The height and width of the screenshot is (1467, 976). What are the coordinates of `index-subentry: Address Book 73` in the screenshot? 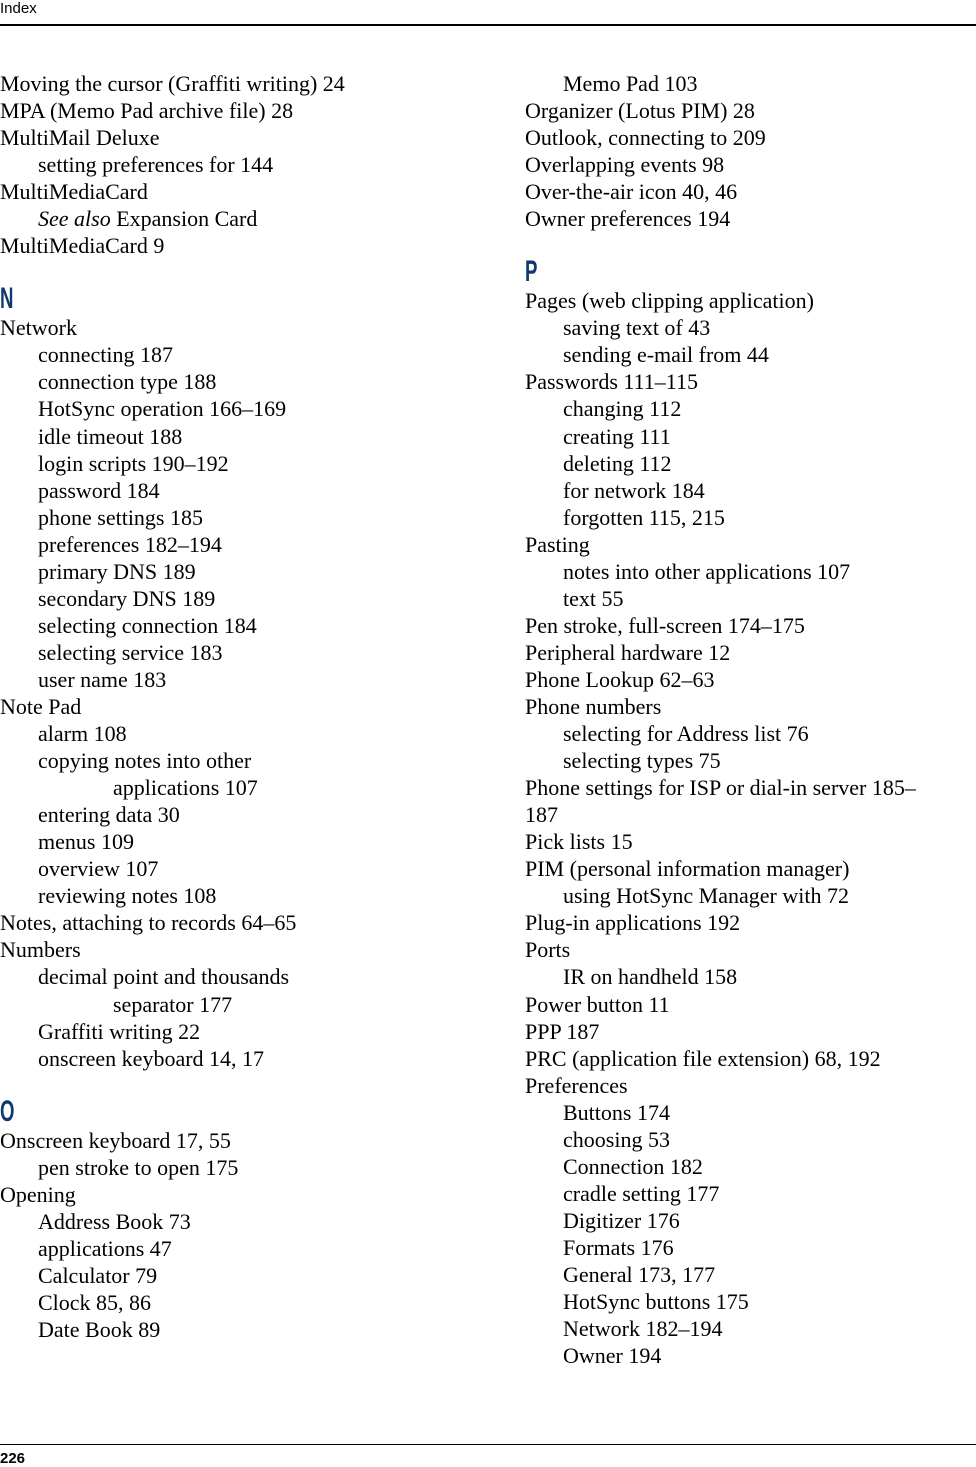 It's located at (114, 1221).